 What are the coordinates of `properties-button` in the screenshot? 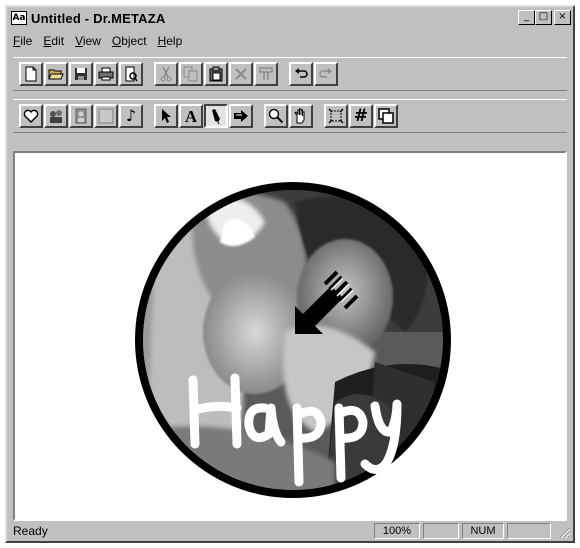 It's located at (266, 74).